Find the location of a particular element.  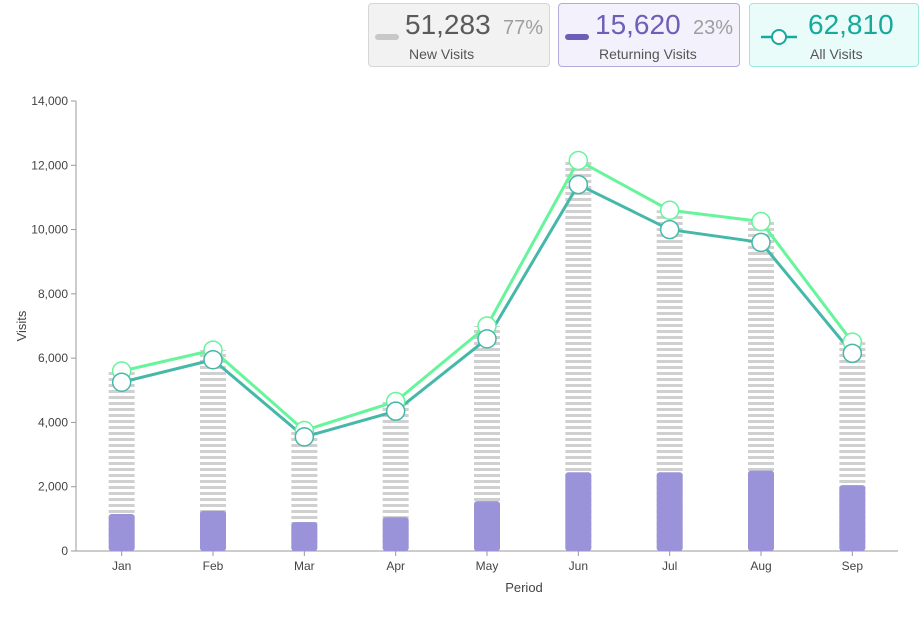

y-axis-title: Visits is located at coordinates (21, 325).